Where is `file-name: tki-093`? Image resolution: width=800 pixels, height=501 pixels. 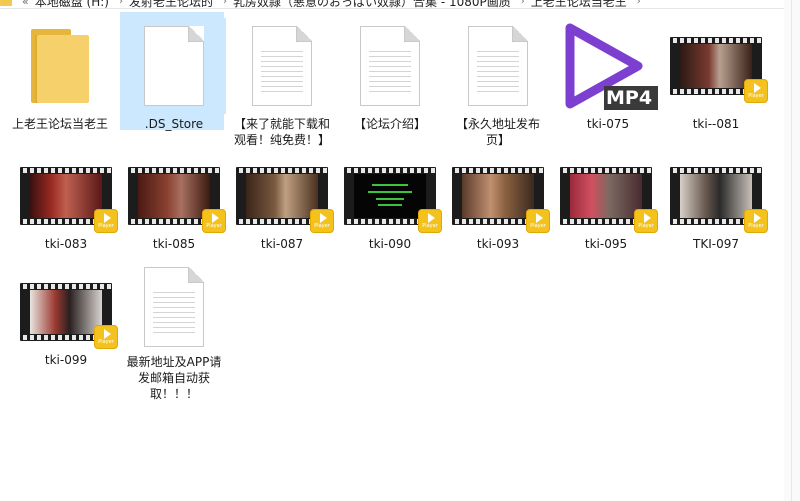
file-name: tki-093 is located at coordinates (498, 244).